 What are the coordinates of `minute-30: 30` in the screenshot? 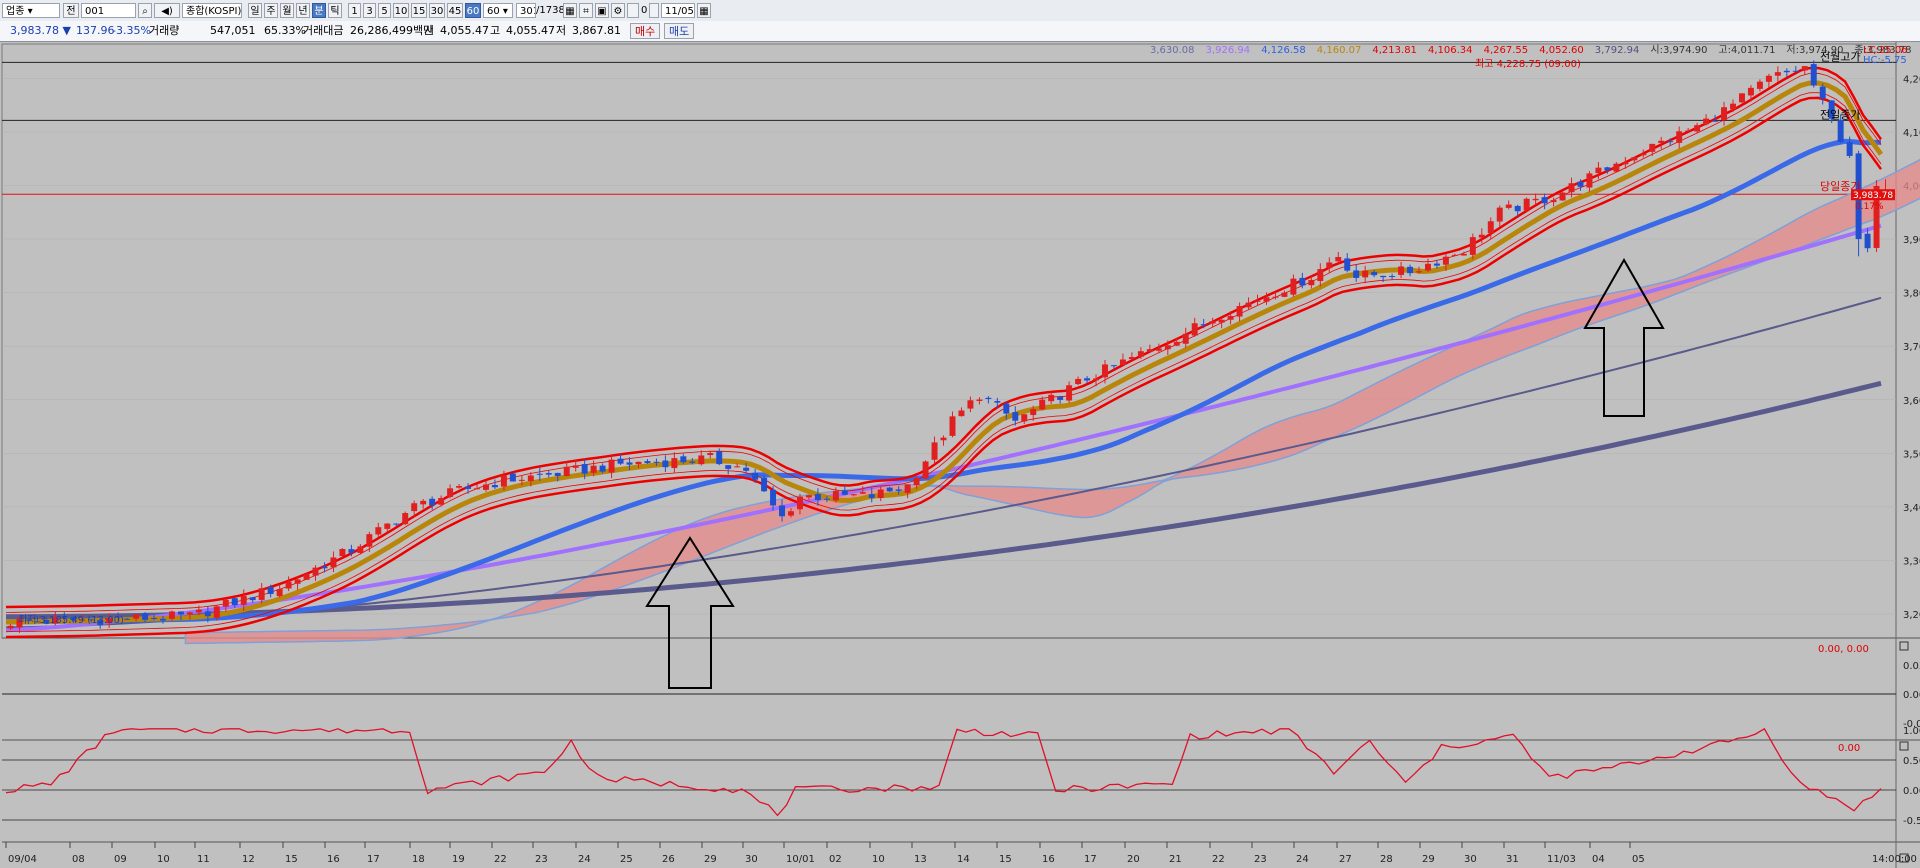 It's located at (437, 10).